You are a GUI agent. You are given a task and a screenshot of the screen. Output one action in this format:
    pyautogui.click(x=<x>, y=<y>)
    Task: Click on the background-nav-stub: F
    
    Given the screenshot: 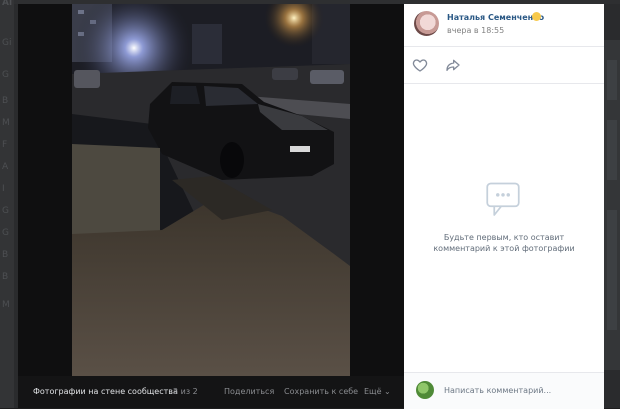 What is the action you would take?
    pyautogui.click(x=5, y=145)
    